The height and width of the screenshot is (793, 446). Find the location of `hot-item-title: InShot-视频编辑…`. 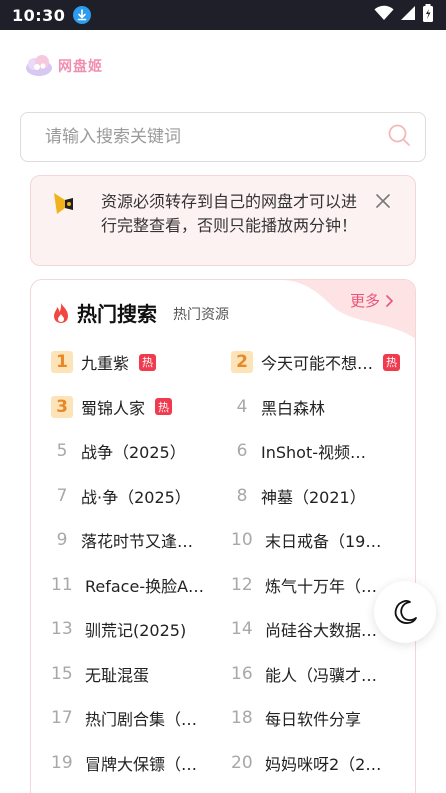

hot-item-title: InShot-视频编辑… is located at coordinates (321, 453).